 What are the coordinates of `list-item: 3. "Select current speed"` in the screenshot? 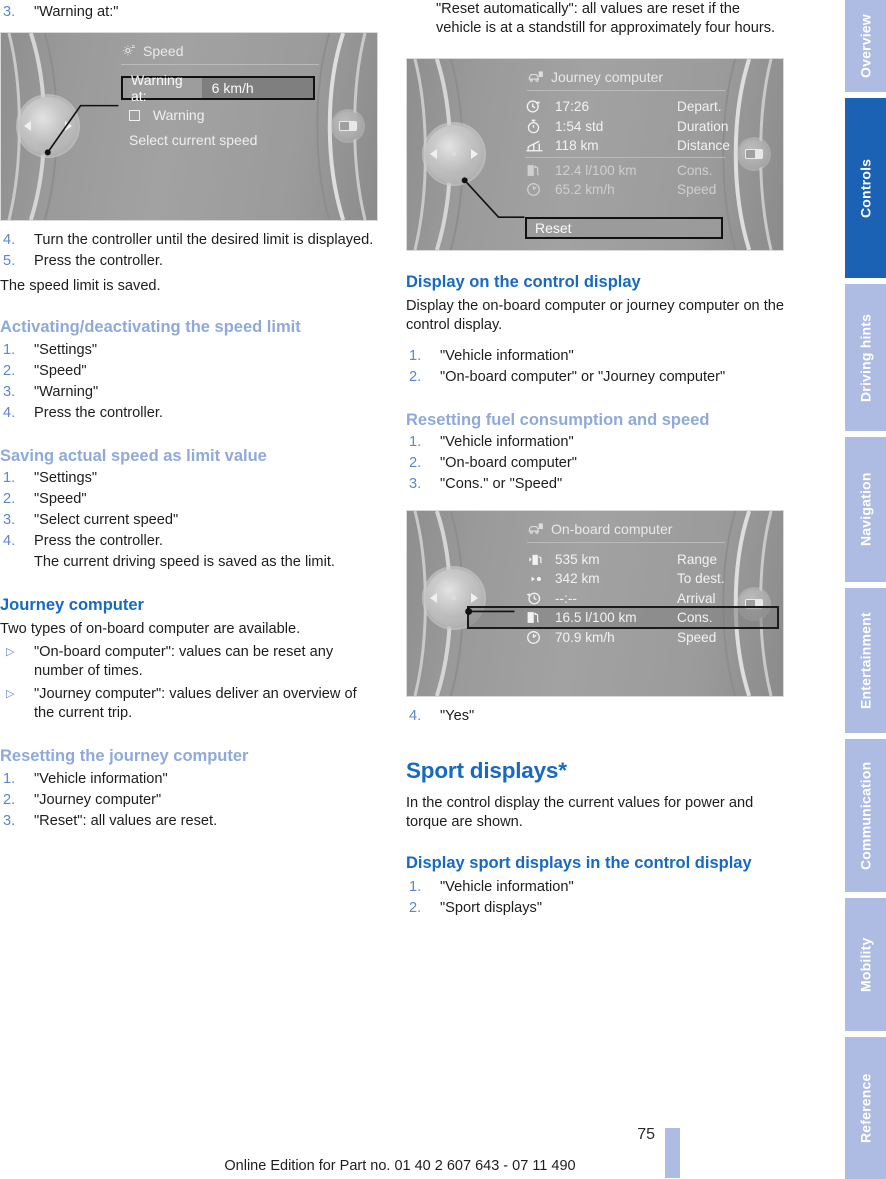 It's located at (190, 520).